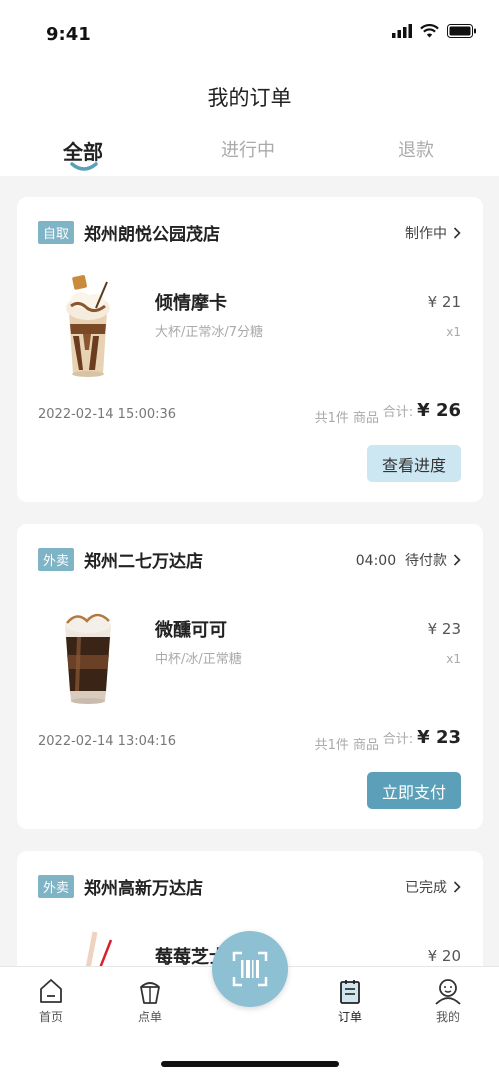  Describe the element at coordinates (444, 302) in the screenshot. I see `product-price: ¥ 21` at that location.